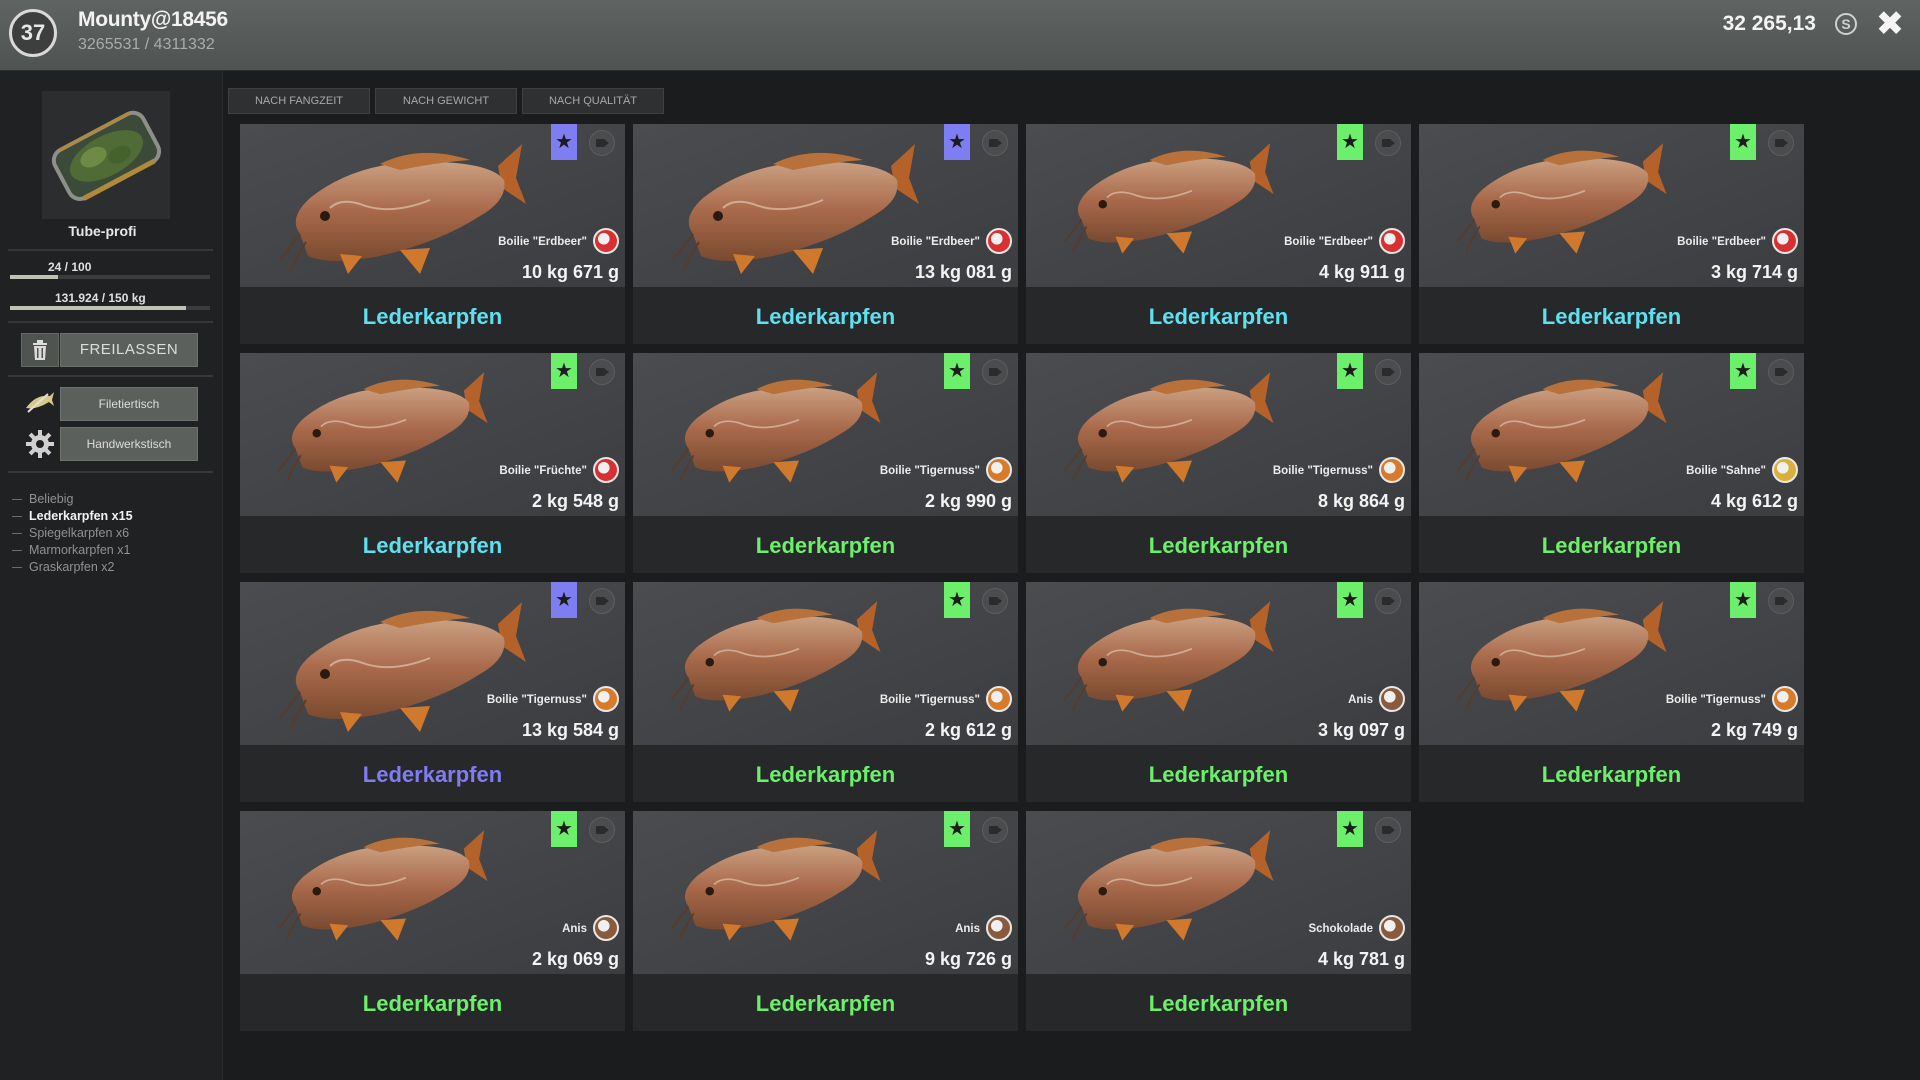 This screenshot has width=1920, height=1080. I want to click on close-icon: ✖, so click(1890, 24).